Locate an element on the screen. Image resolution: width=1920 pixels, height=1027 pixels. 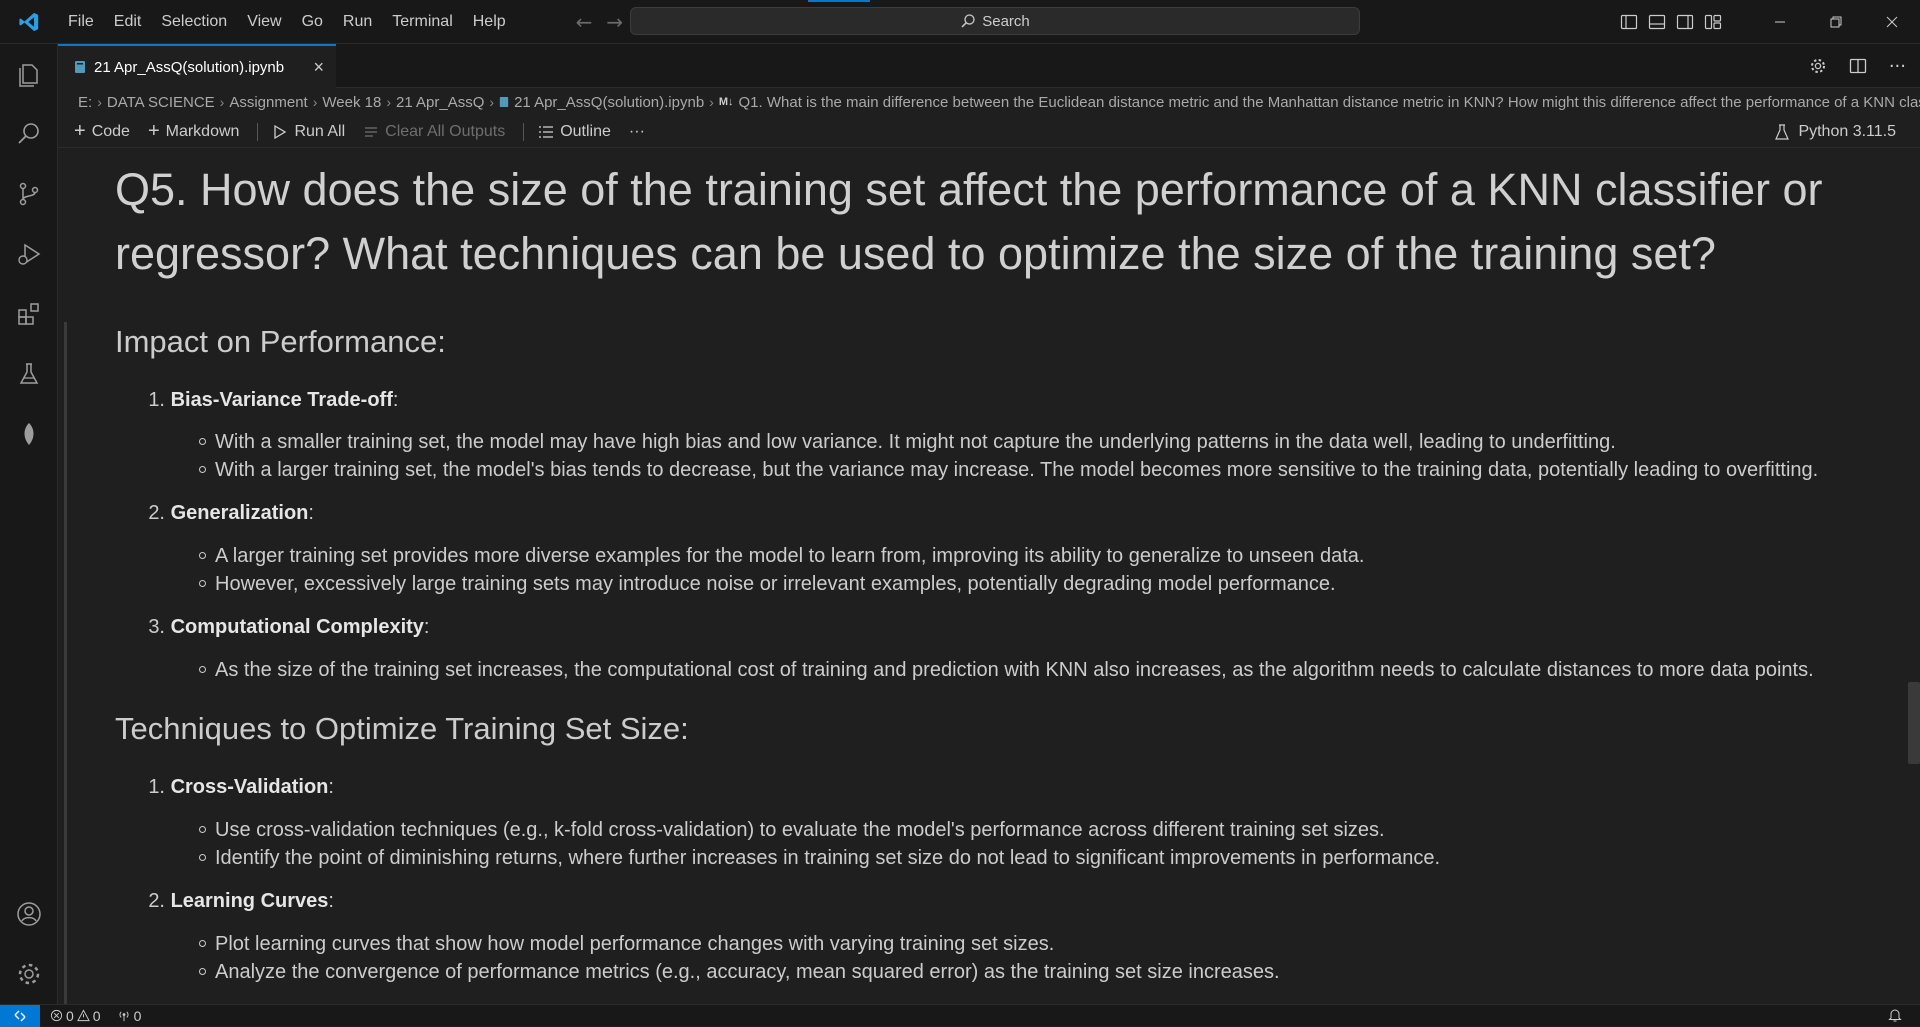
back-arrow-icon: ← is located at coordinates (584, 22).